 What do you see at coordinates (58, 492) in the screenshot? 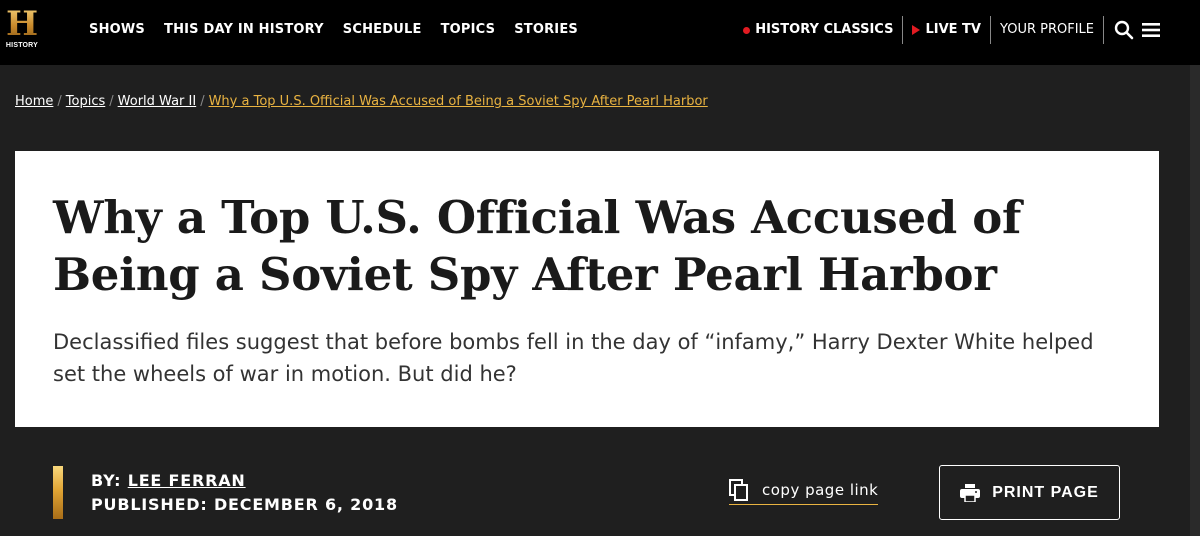
I see `byline-accent-bar` at bounding box center [58, 492].